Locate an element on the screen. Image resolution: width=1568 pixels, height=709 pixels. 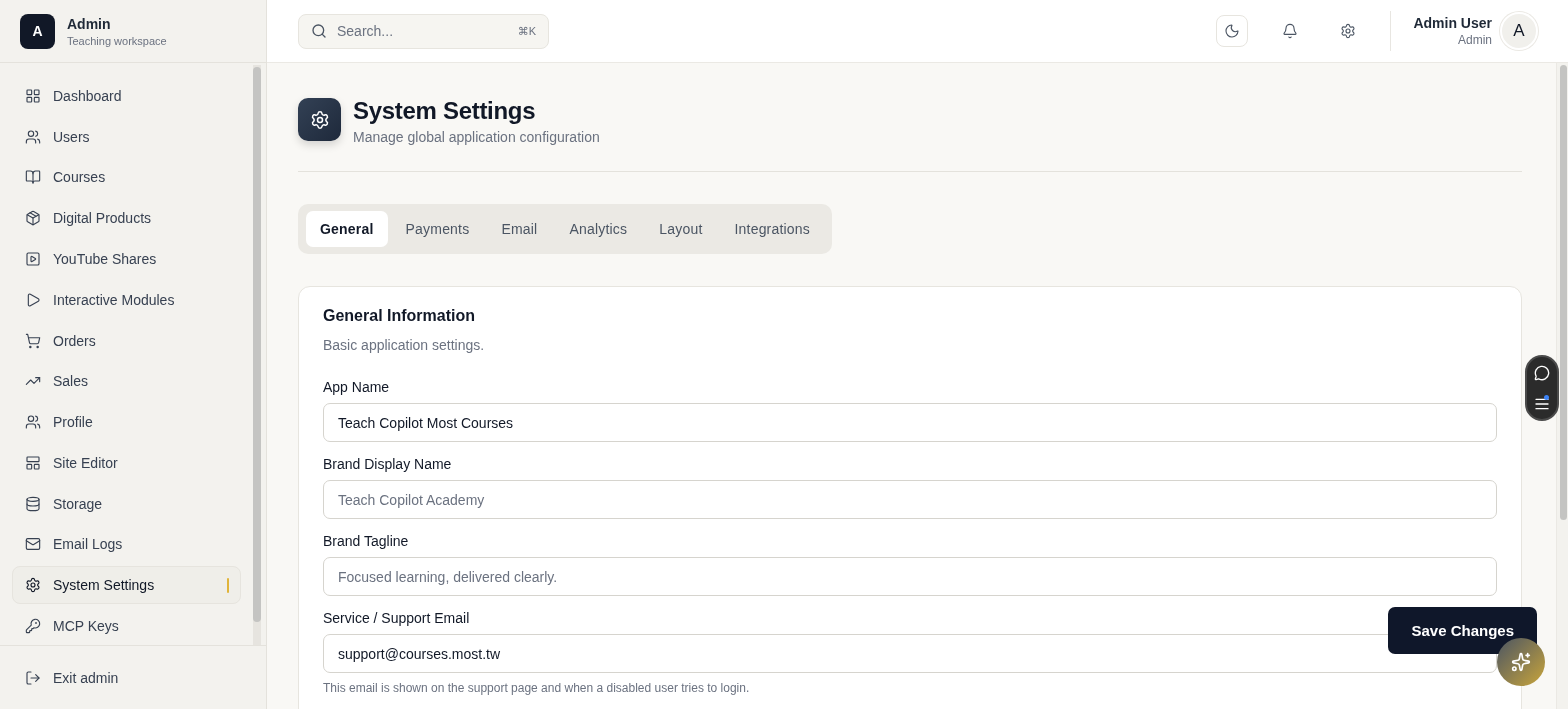
sidebar-item: MCP Keys is located at coordinates (126, 626).